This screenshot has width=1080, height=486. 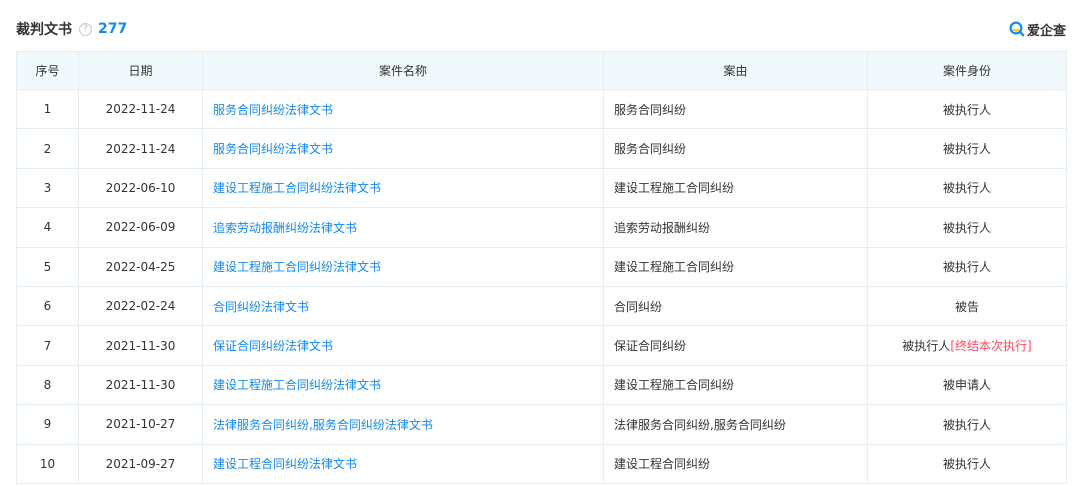 I want to click on row-date: 2022-04-25, so click(x=140, y=266).